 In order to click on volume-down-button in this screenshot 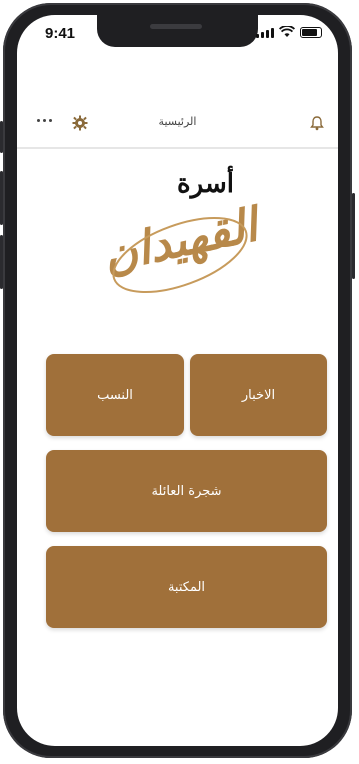, I will do `click(1, 262)`.